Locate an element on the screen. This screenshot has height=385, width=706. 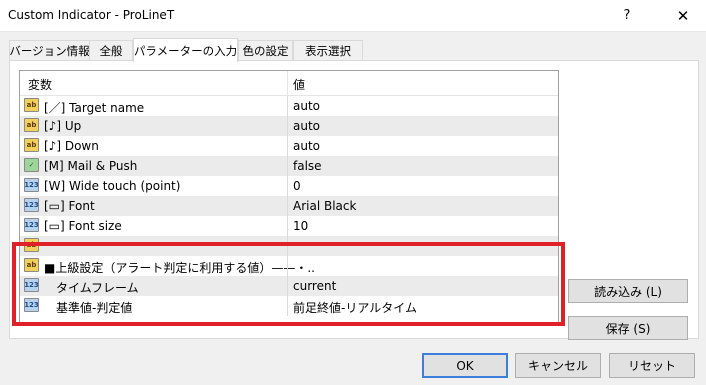
tab-display-select: 表示選択 is located at coordinates (328, 50).